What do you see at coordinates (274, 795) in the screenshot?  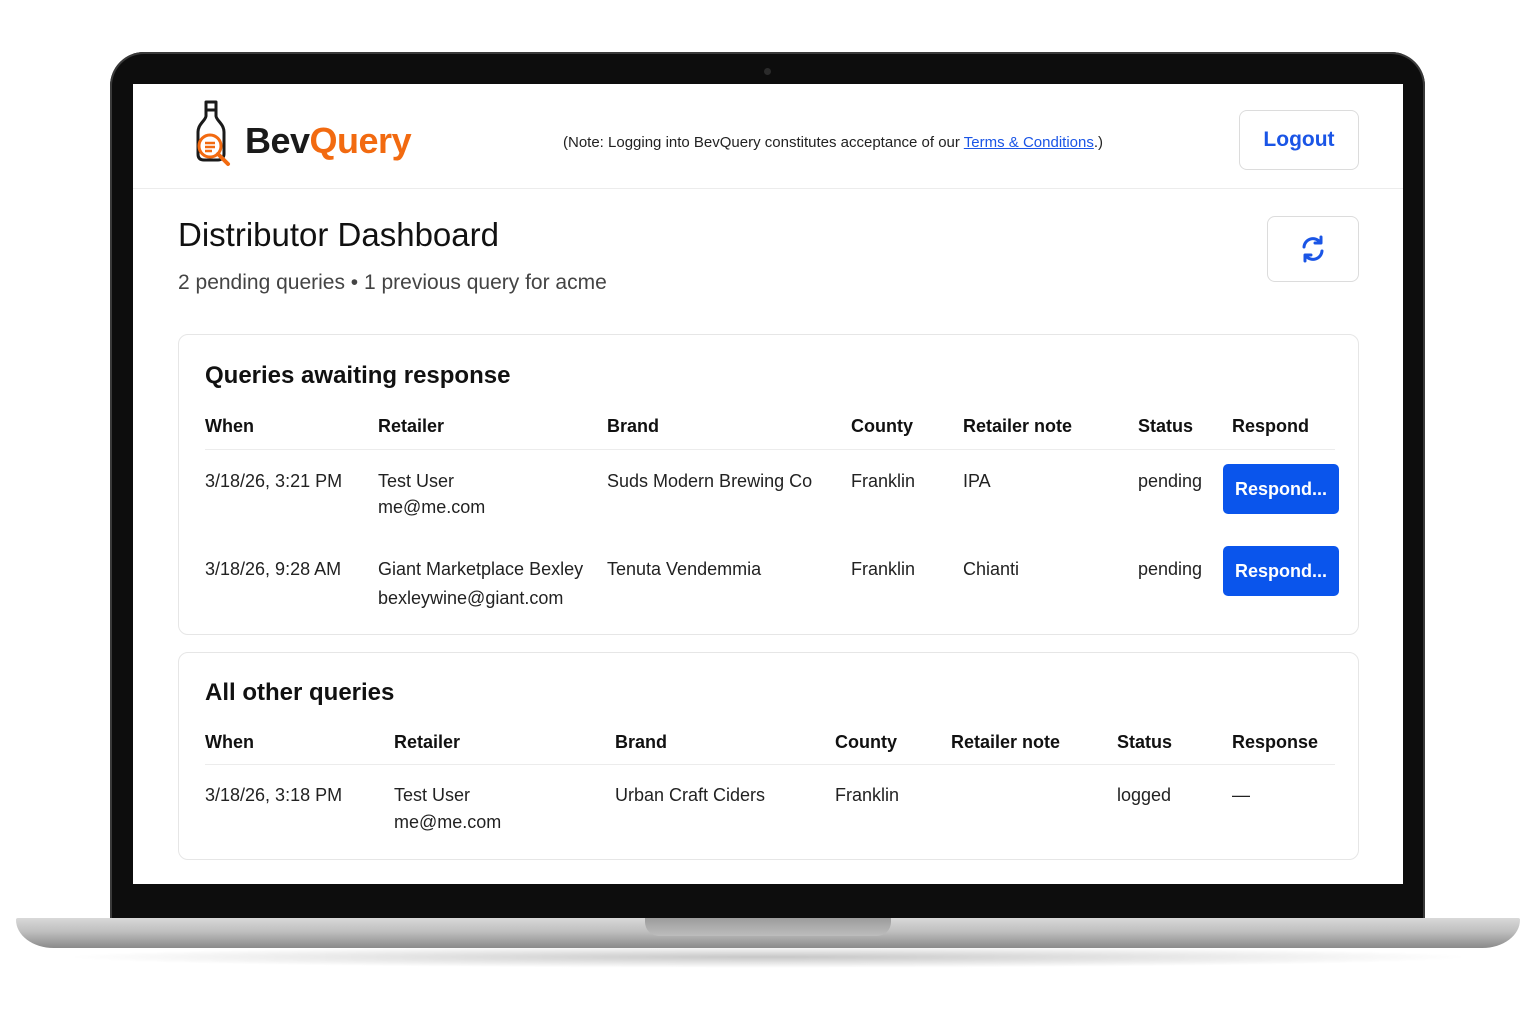 I see `cell-when: 3/18/26, 3:18 PM` at bounding box center [274, 795].